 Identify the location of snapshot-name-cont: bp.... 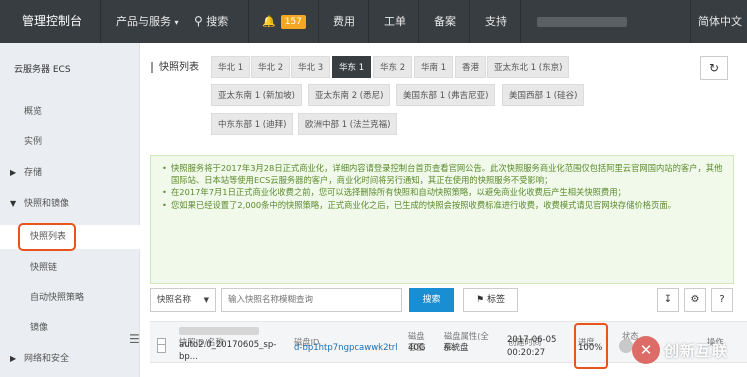
(188, 357).